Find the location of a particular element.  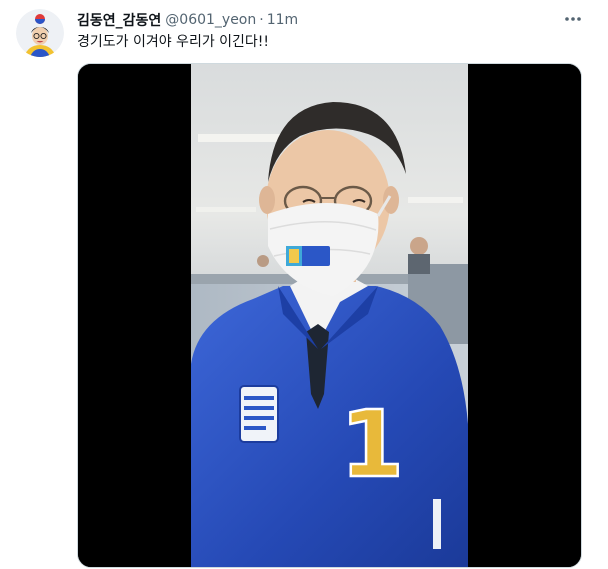

vest-number: 1 is located at coordinates (372, 444).